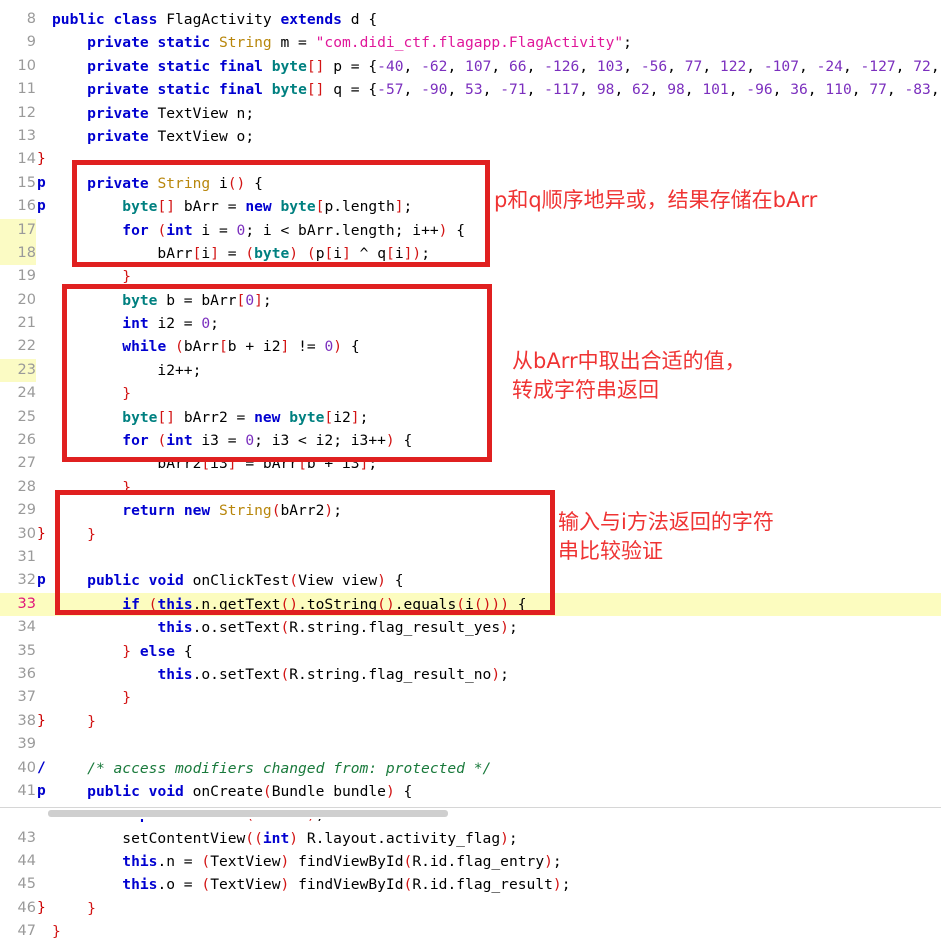 The image size is (941, 944). What do you see at coordinates (26, 767) in the screenshot?
I see `line-number: 40` at bounding box center [26, 767].